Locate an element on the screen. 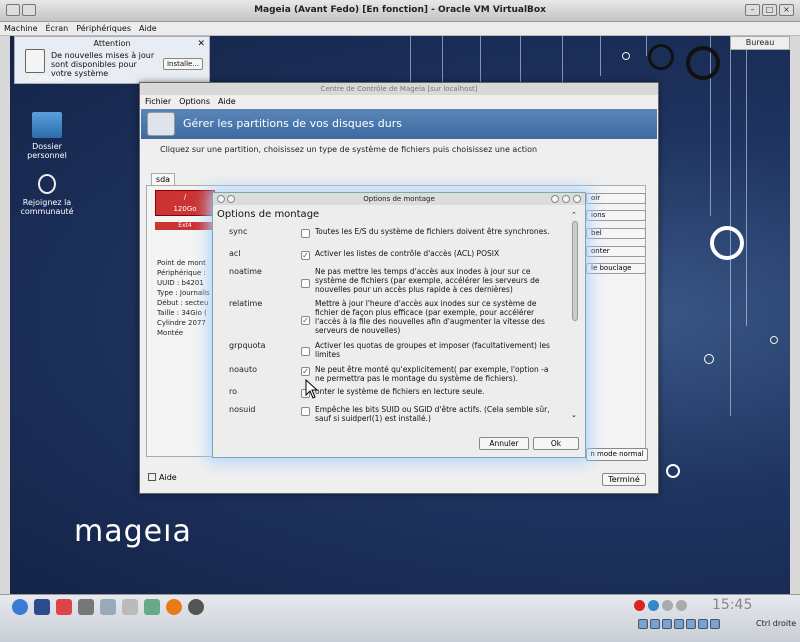 This screenshot has height=642, width=800. action-button: onter is located at coordinates (616, 251).